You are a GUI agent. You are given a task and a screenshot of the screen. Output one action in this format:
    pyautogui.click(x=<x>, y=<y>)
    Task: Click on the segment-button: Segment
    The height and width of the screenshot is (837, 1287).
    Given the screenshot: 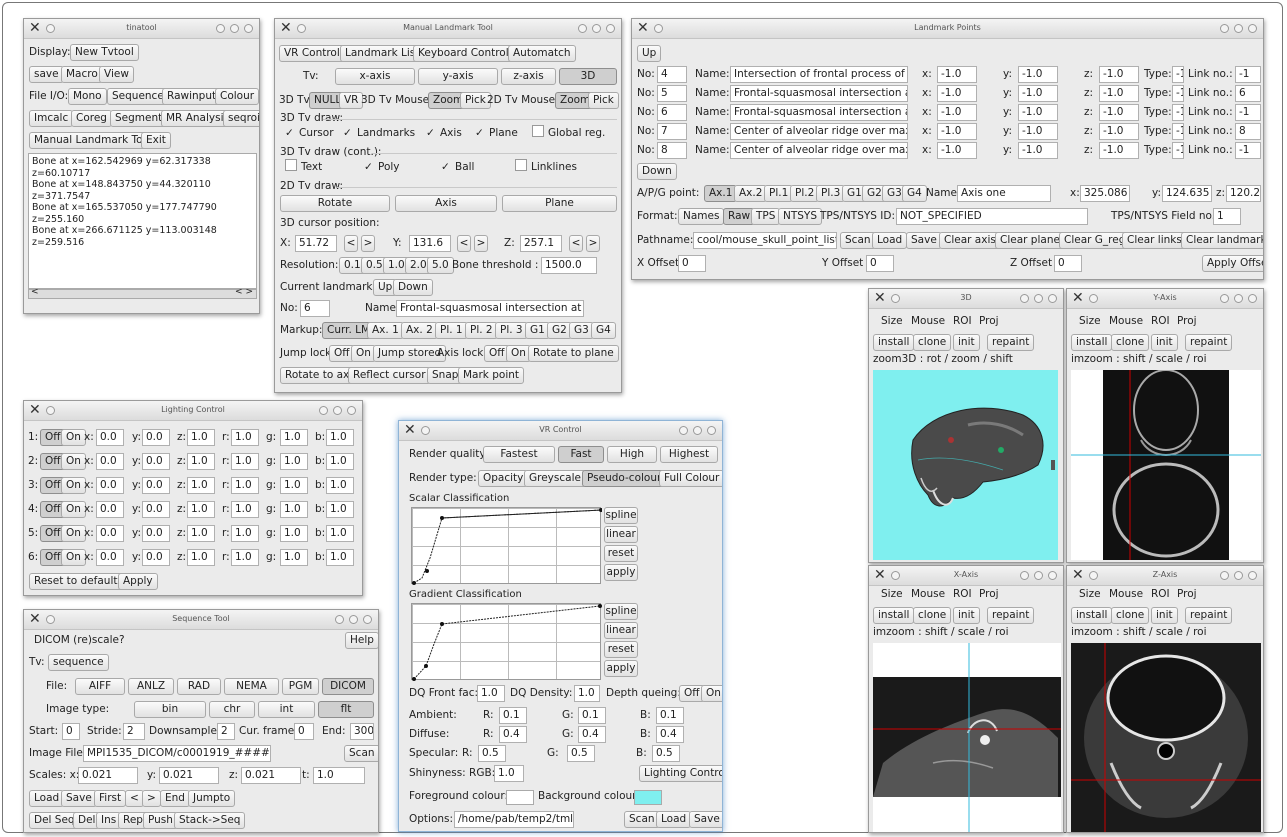 What is the action you would take?
    pyautogui.click(x=139, y=118)
    